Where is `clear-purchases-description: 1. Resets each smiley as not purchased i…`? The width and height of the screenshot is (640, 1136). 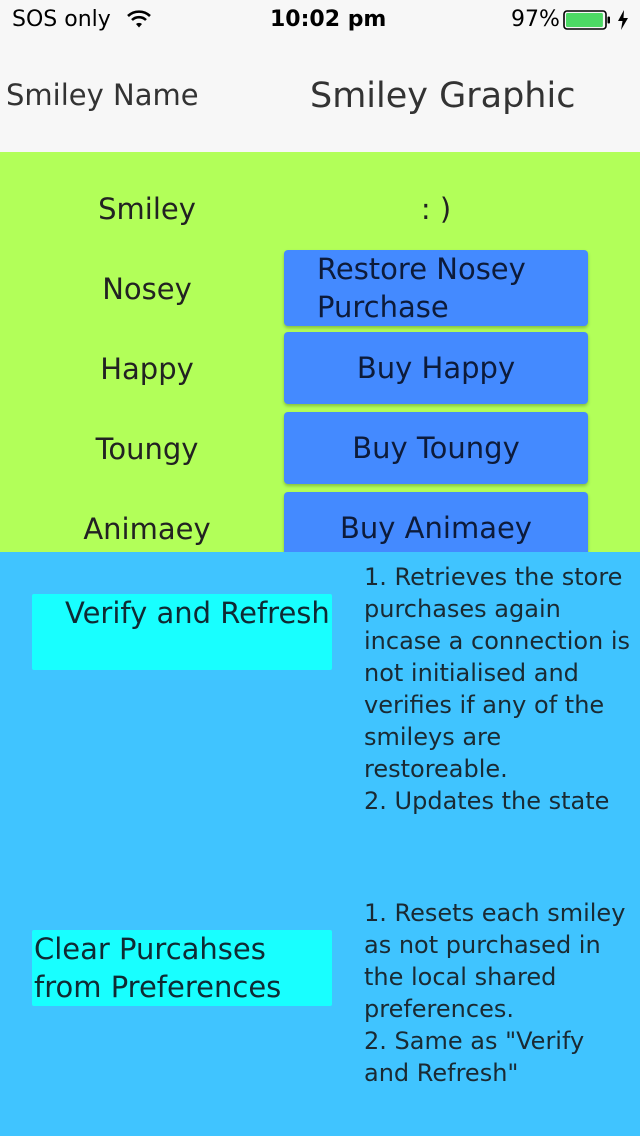 clear-purchases-description: 1. Resets each smiley as not purchased i… is located at coordinates (495, 993).